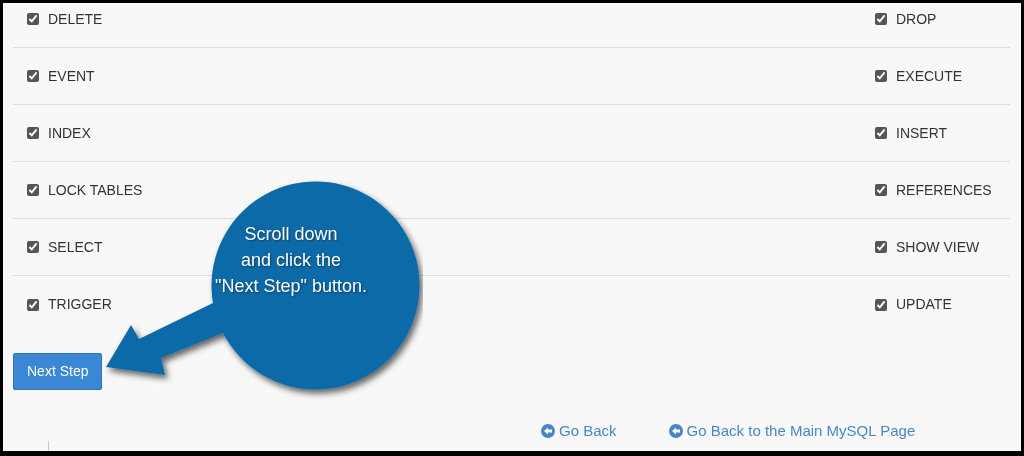 The height and width of the screenshot is (456, 1024). What do you see at coordinates (80, 304) in the screenshot?
I see `privilege-label: TRIGGER` at bounding box center [80, 304].